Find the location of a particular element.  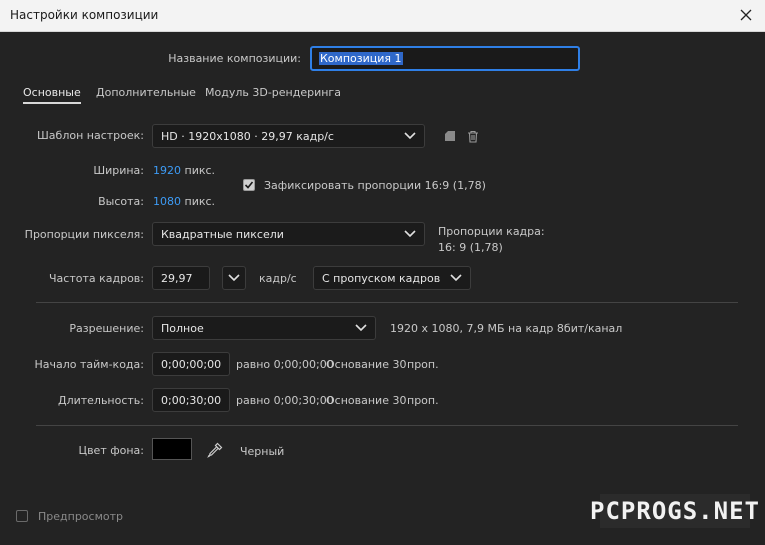

frame-rate-label: Частота кадров: is located at coordinates (96, 278).